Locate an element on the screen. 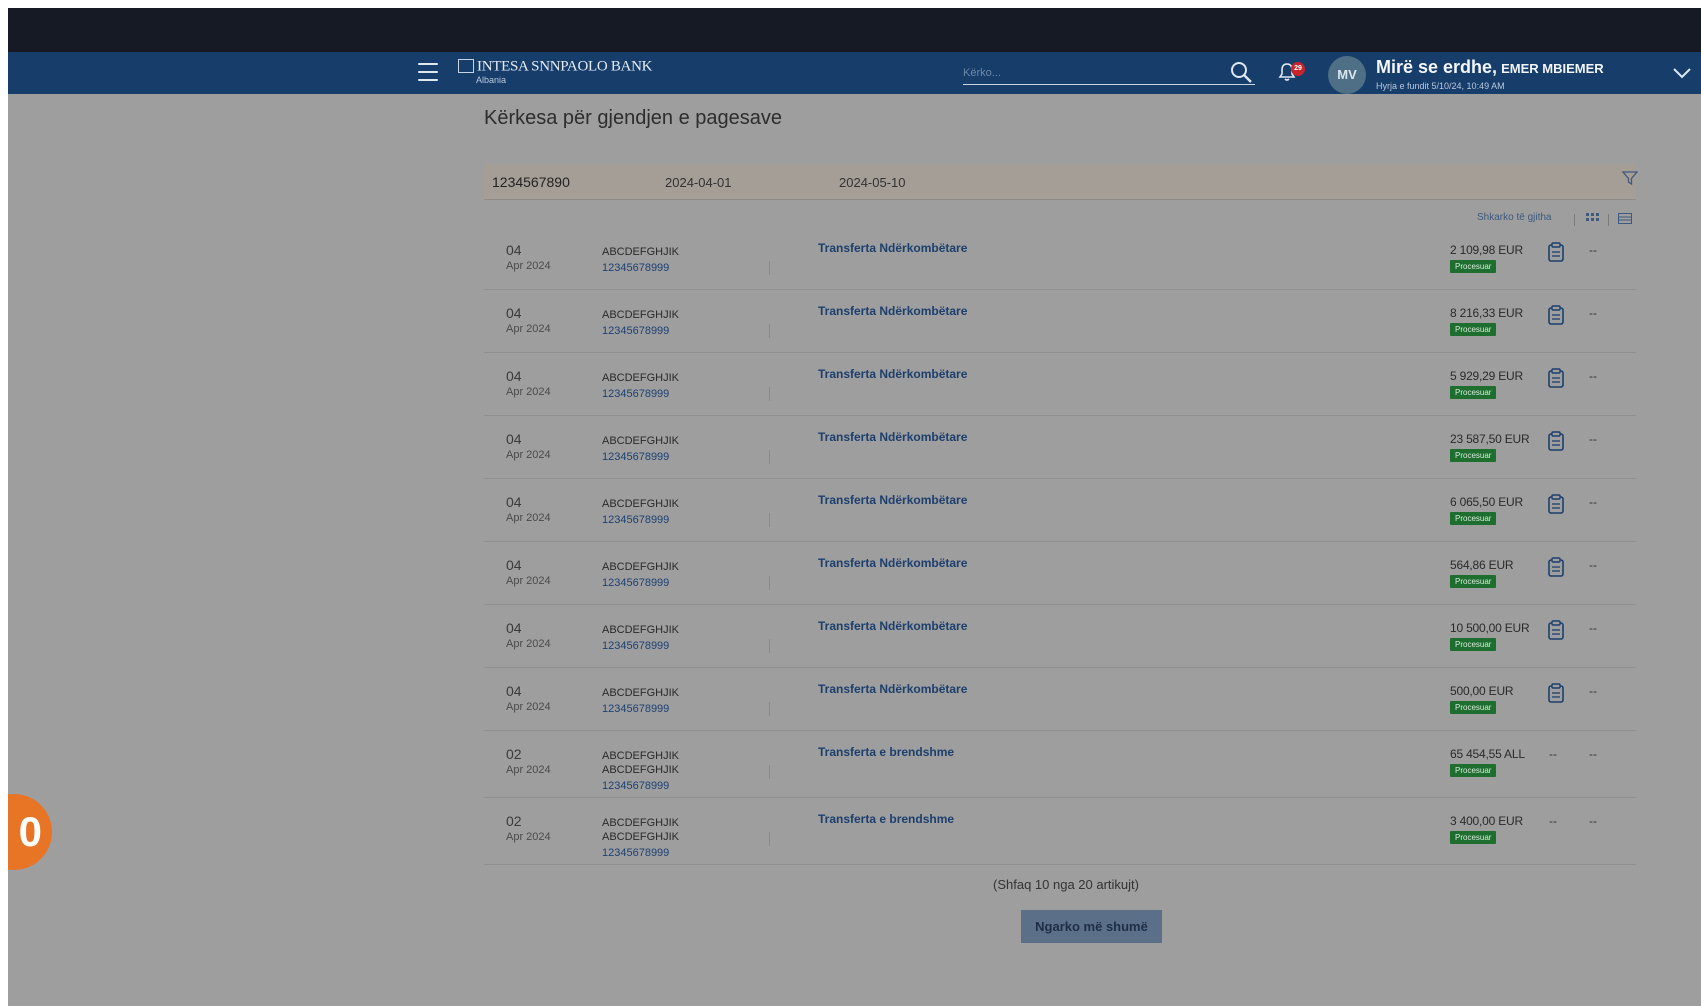 The width and height of the screenshot is (1701, 1006). payment-amount: 6 065,50 EUR is located at coordinates (1486, 502).